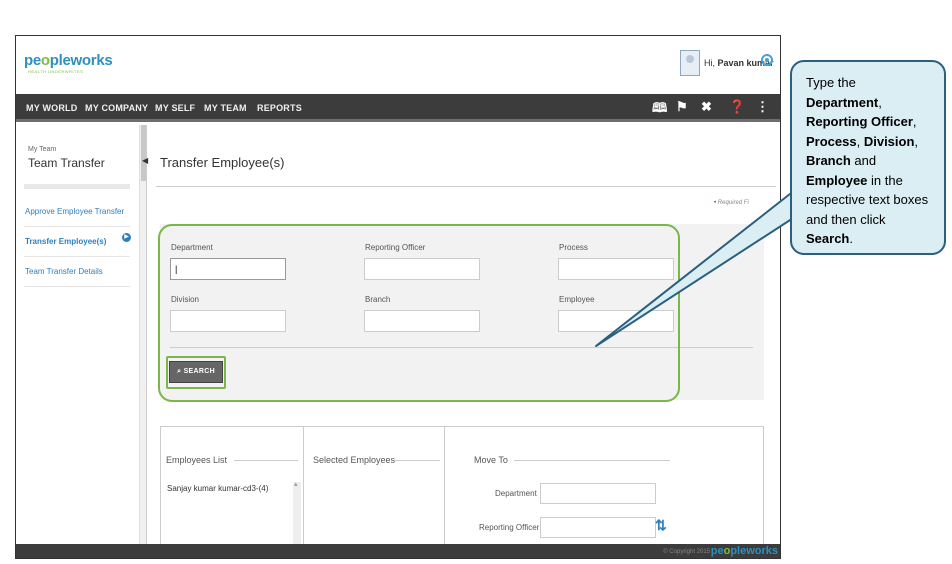  I want to click on copyright-text: © Copyright 2015, so click(686, 552).